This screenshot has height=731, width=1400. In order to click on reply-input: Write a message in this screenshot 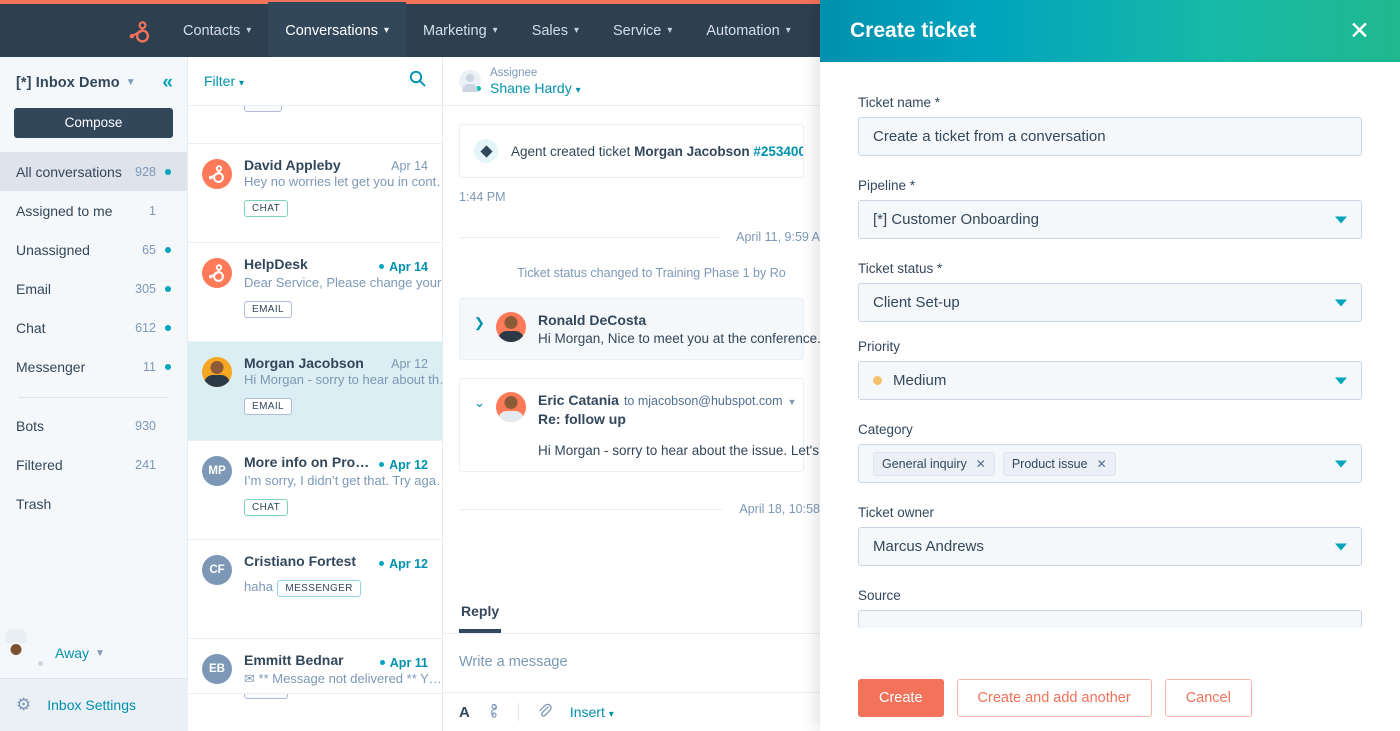, I will do `click(631, 663)`.